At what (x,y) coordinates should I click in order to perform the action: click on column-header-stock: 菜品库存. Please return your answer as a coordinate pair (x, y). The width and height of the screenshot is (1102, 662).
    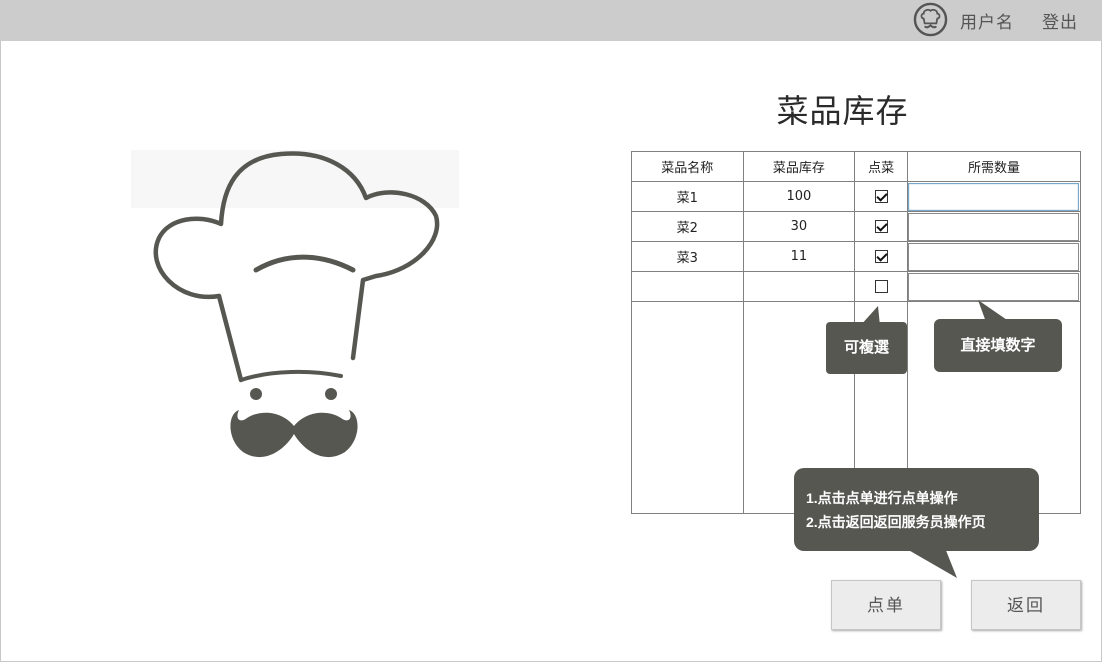
    Looking at the image, I should click on (799, 166).